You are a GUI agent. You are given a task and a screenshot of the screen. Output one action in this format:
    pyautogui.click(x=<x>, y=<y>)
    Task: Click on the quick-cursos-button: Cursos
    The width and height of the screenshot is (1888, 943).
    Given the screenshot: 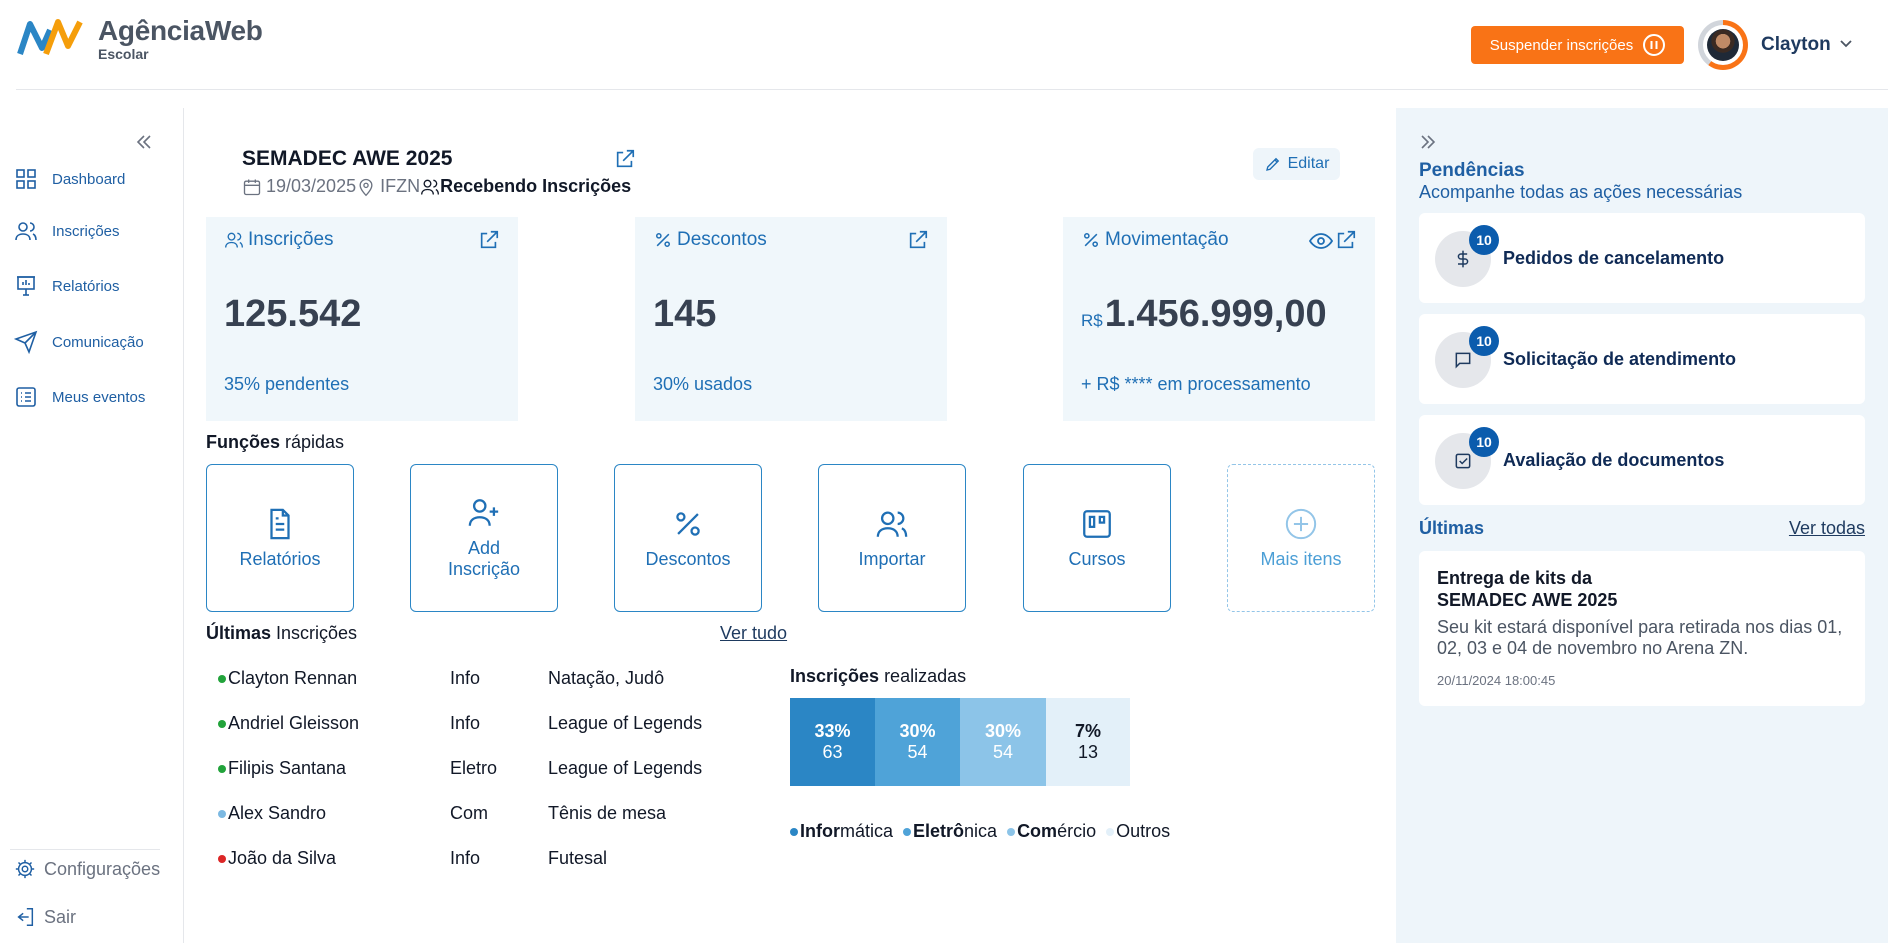 What is the action you would take?
    pyautogui.click(x=1097, y=538)
    